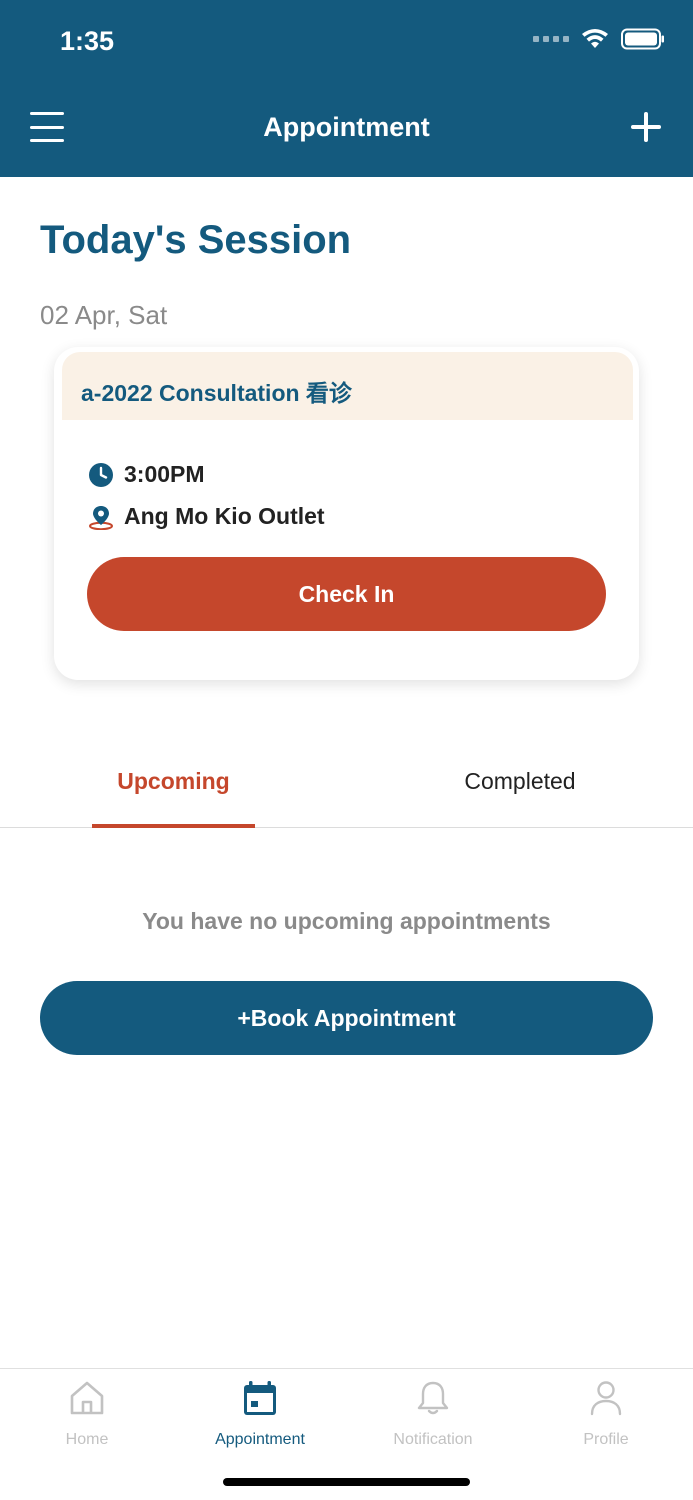  Describe the element at coordinates (346, 88) in the screenshot. I see `app-header: 1:35 Appointment` at that location.